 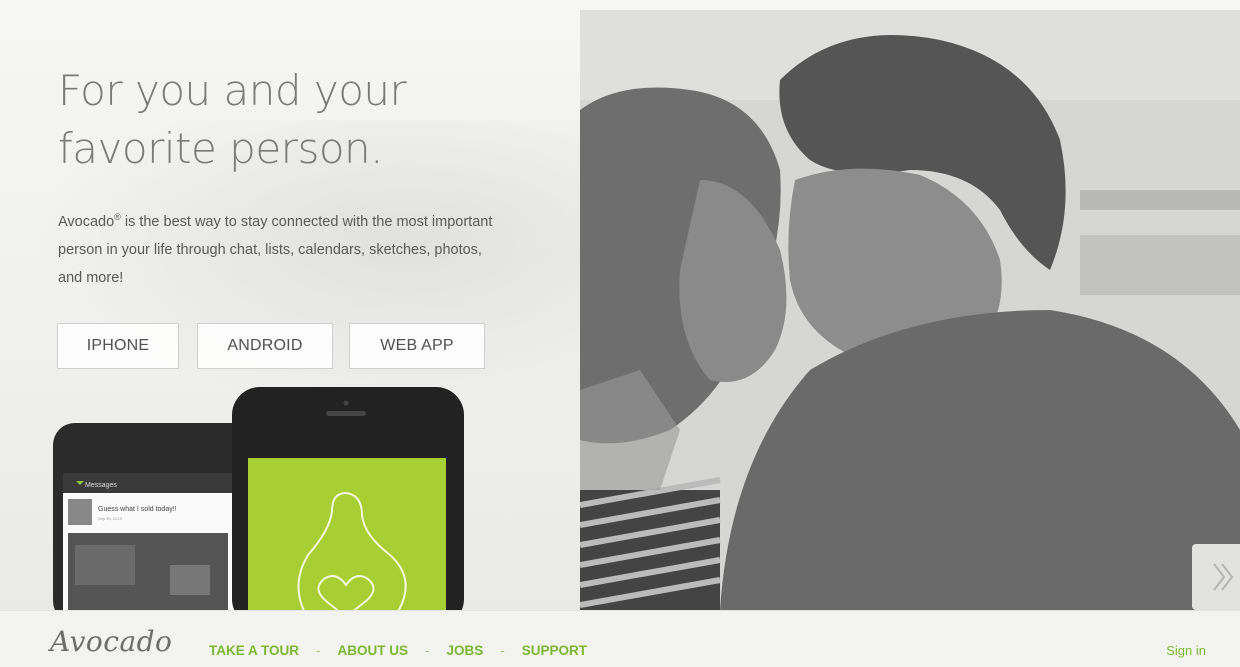 What do you see at coordinates (465, 650) in the screenshot?
I see `nav-jobs: JOBS` at bounding box center [465, 650].